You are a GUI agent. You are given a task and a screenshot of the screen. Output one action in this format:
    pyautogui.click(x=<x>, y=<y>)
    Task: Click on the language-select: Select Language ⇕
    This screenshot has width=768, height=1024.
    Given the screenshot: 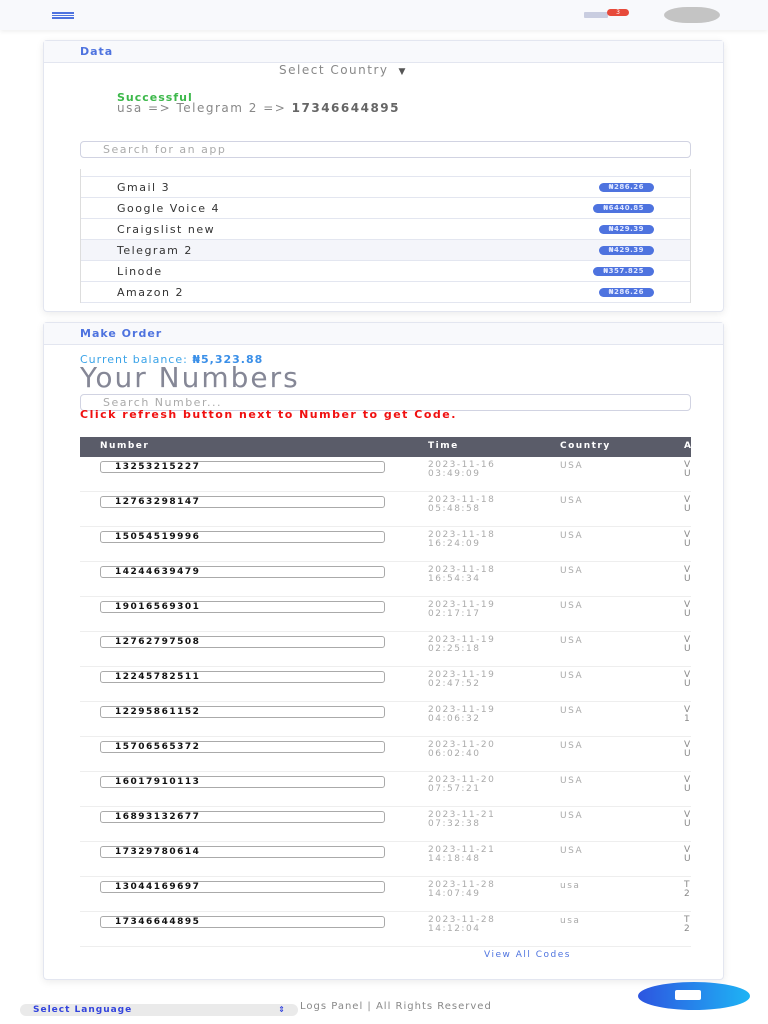 What is the action you would take?
    pyautogui.click(x=159, y=1010)
    